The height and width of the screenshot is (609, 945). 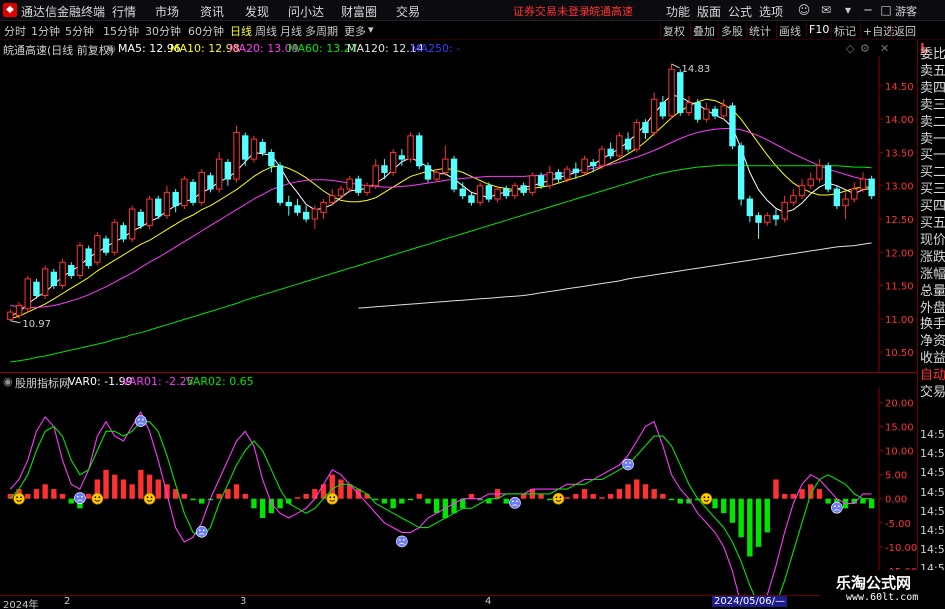 What do you see at coordinates (458, 372) in the screenshot?
I see `pane-divider` at bounding box center [458, 372].